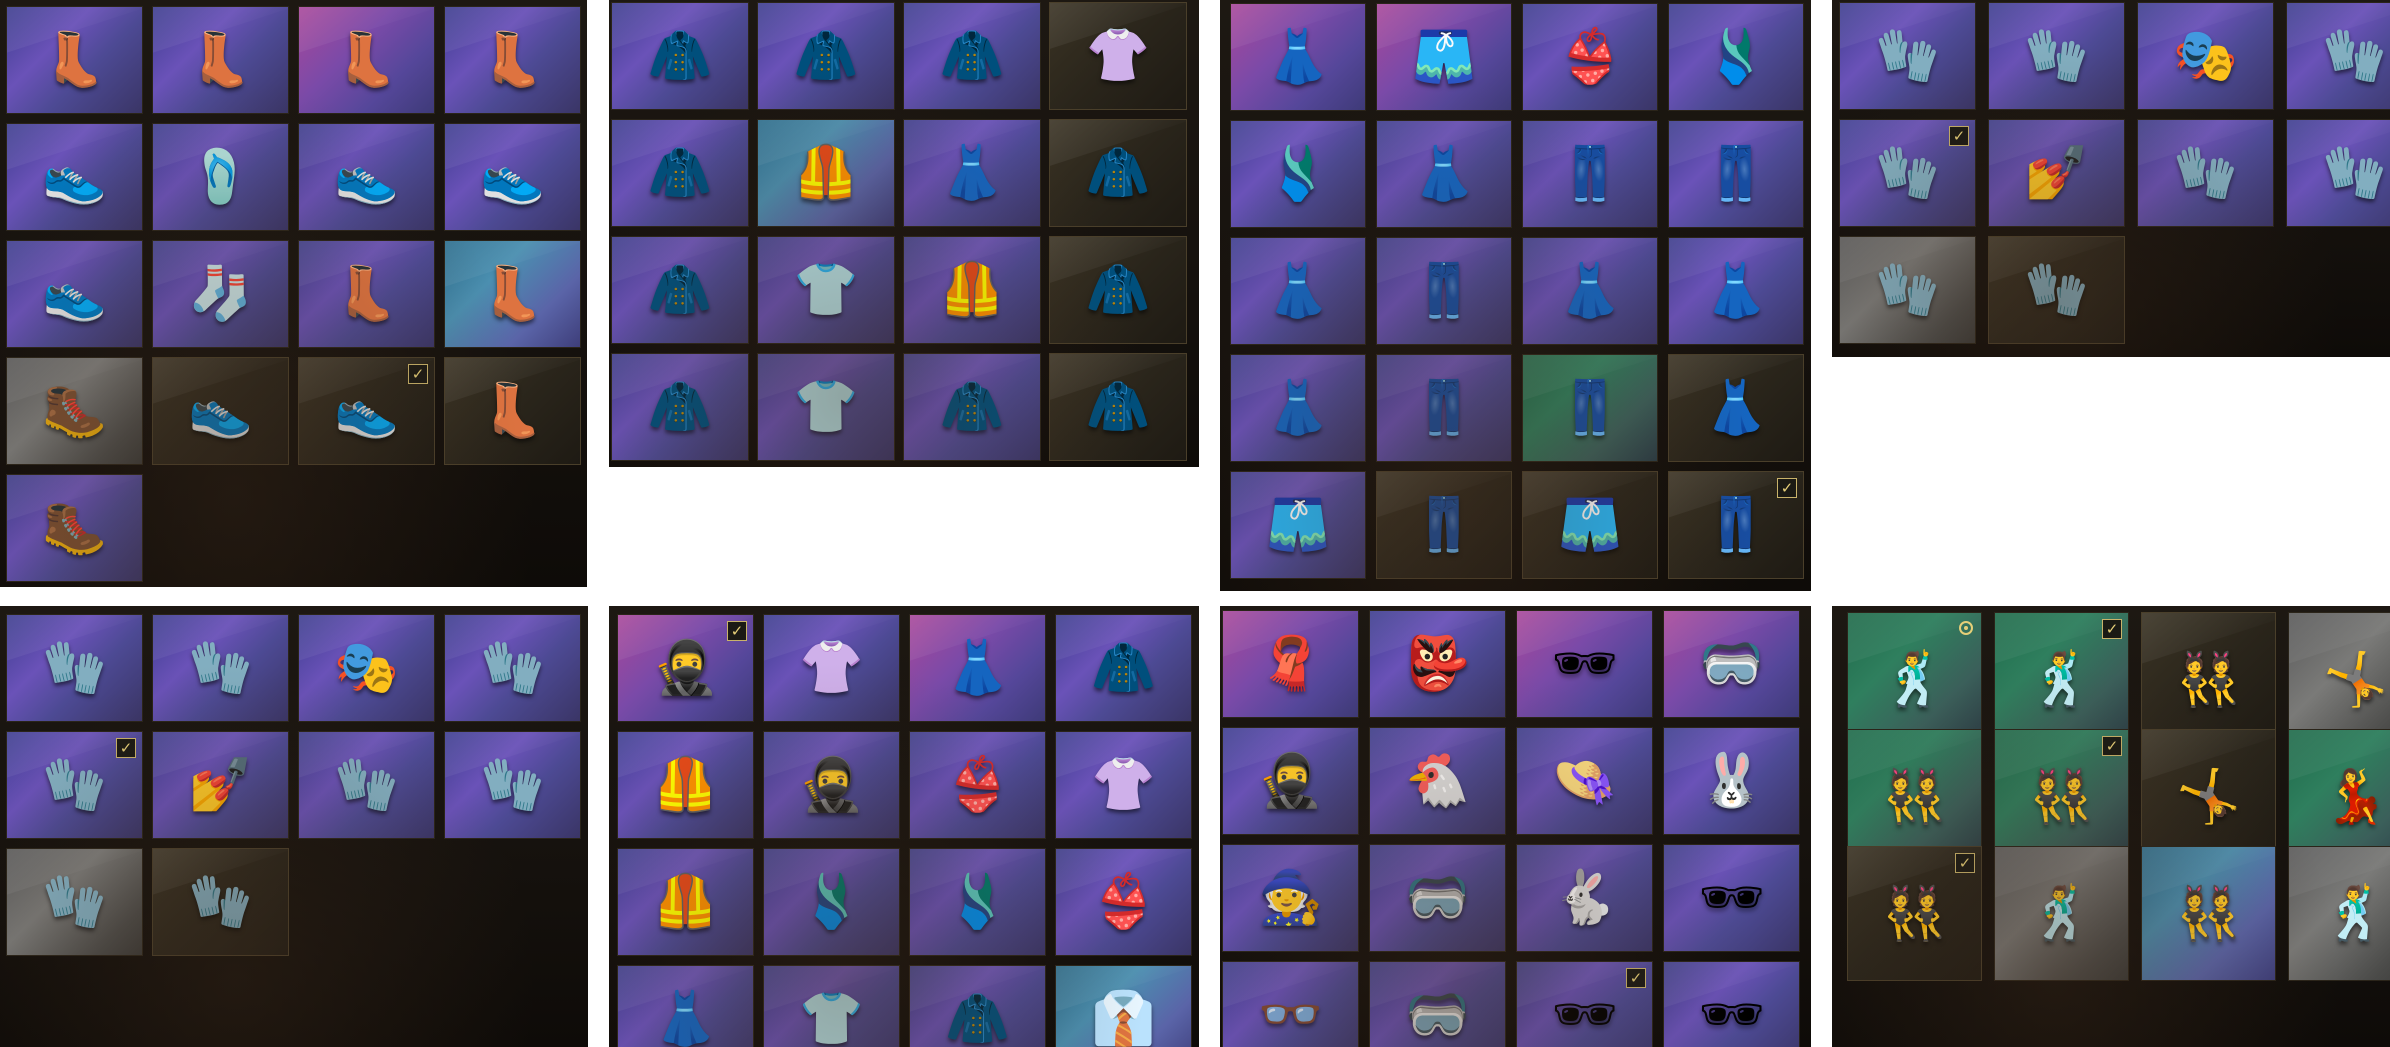 The height and width of the screenshot is (1047, 2390). Describe the element at coordinates (1437, 664) in the screenshot. I see `item-slot: 👺` at that location.